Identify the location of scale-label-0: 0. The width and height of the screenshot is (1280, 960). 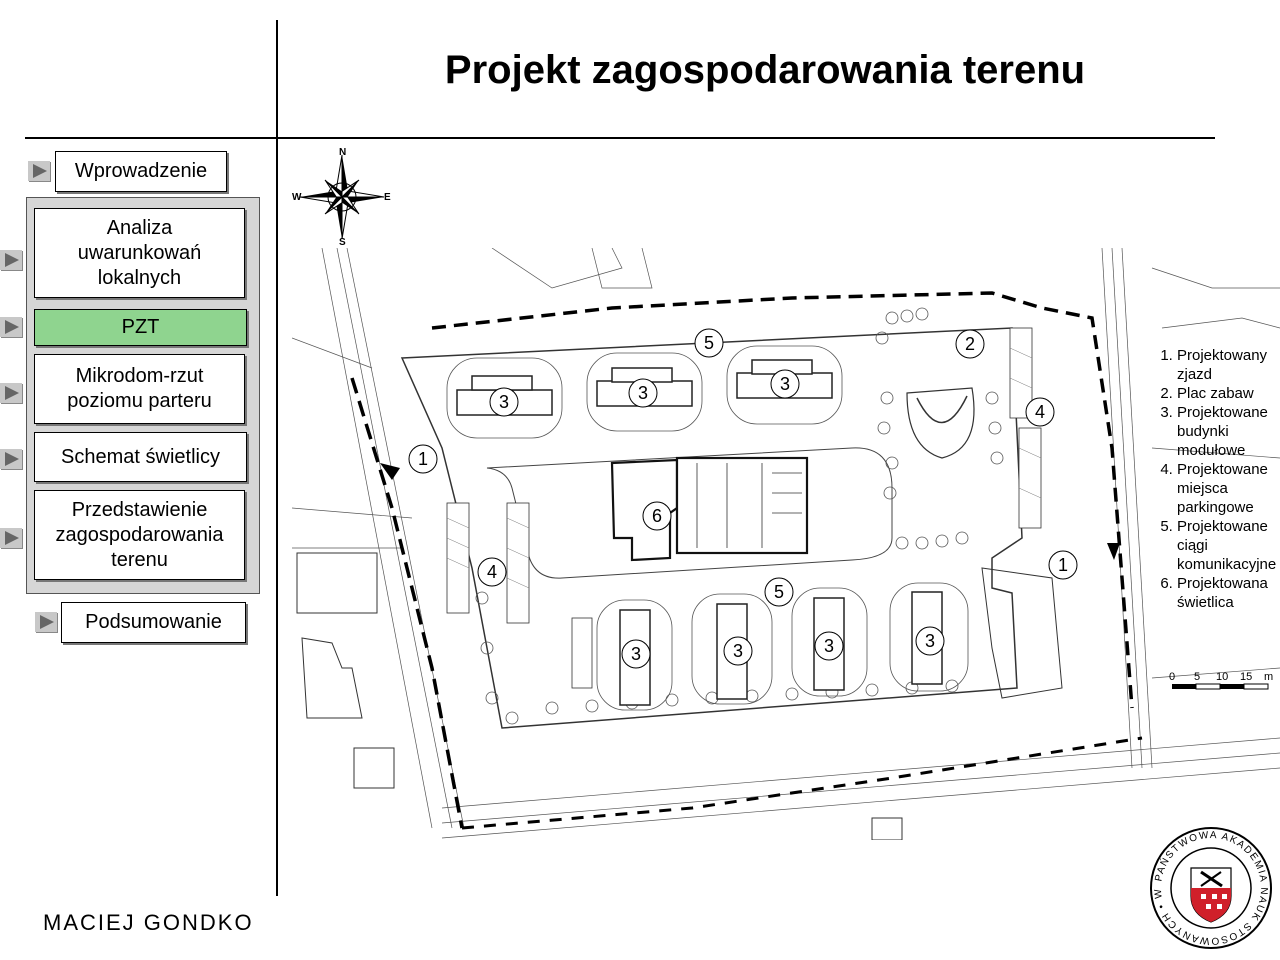
(1172, 677).